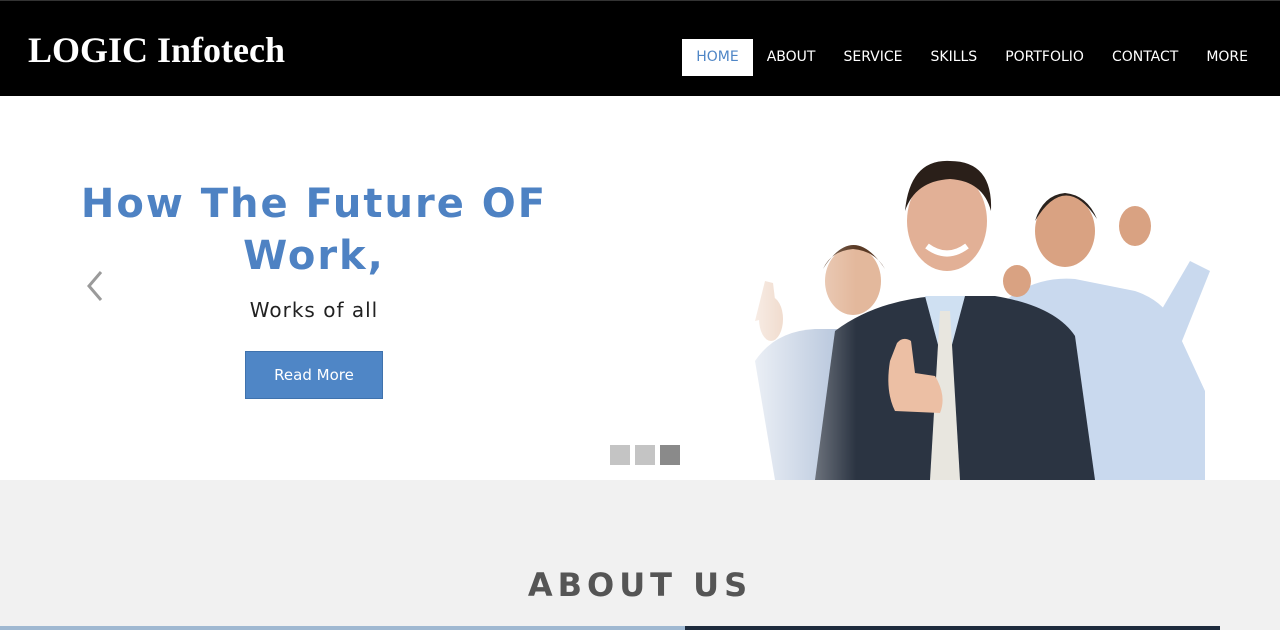 The image size is (1280, 630). I want to click on nav-item-about: ABOUT, so click(791, 57).